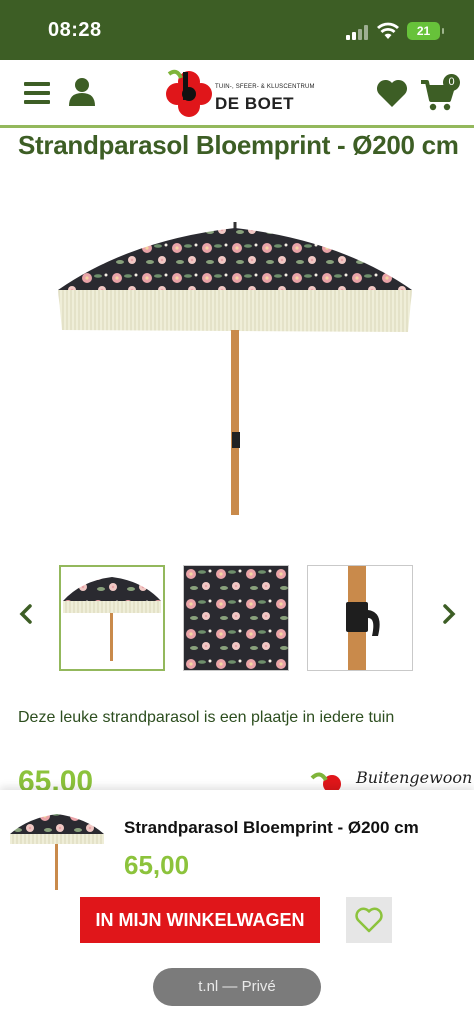 This screenshot has width=474, height=1024. I want to click on add-to-cart-button: IN MIJN WINKELWAGEN, so click(200, 920).